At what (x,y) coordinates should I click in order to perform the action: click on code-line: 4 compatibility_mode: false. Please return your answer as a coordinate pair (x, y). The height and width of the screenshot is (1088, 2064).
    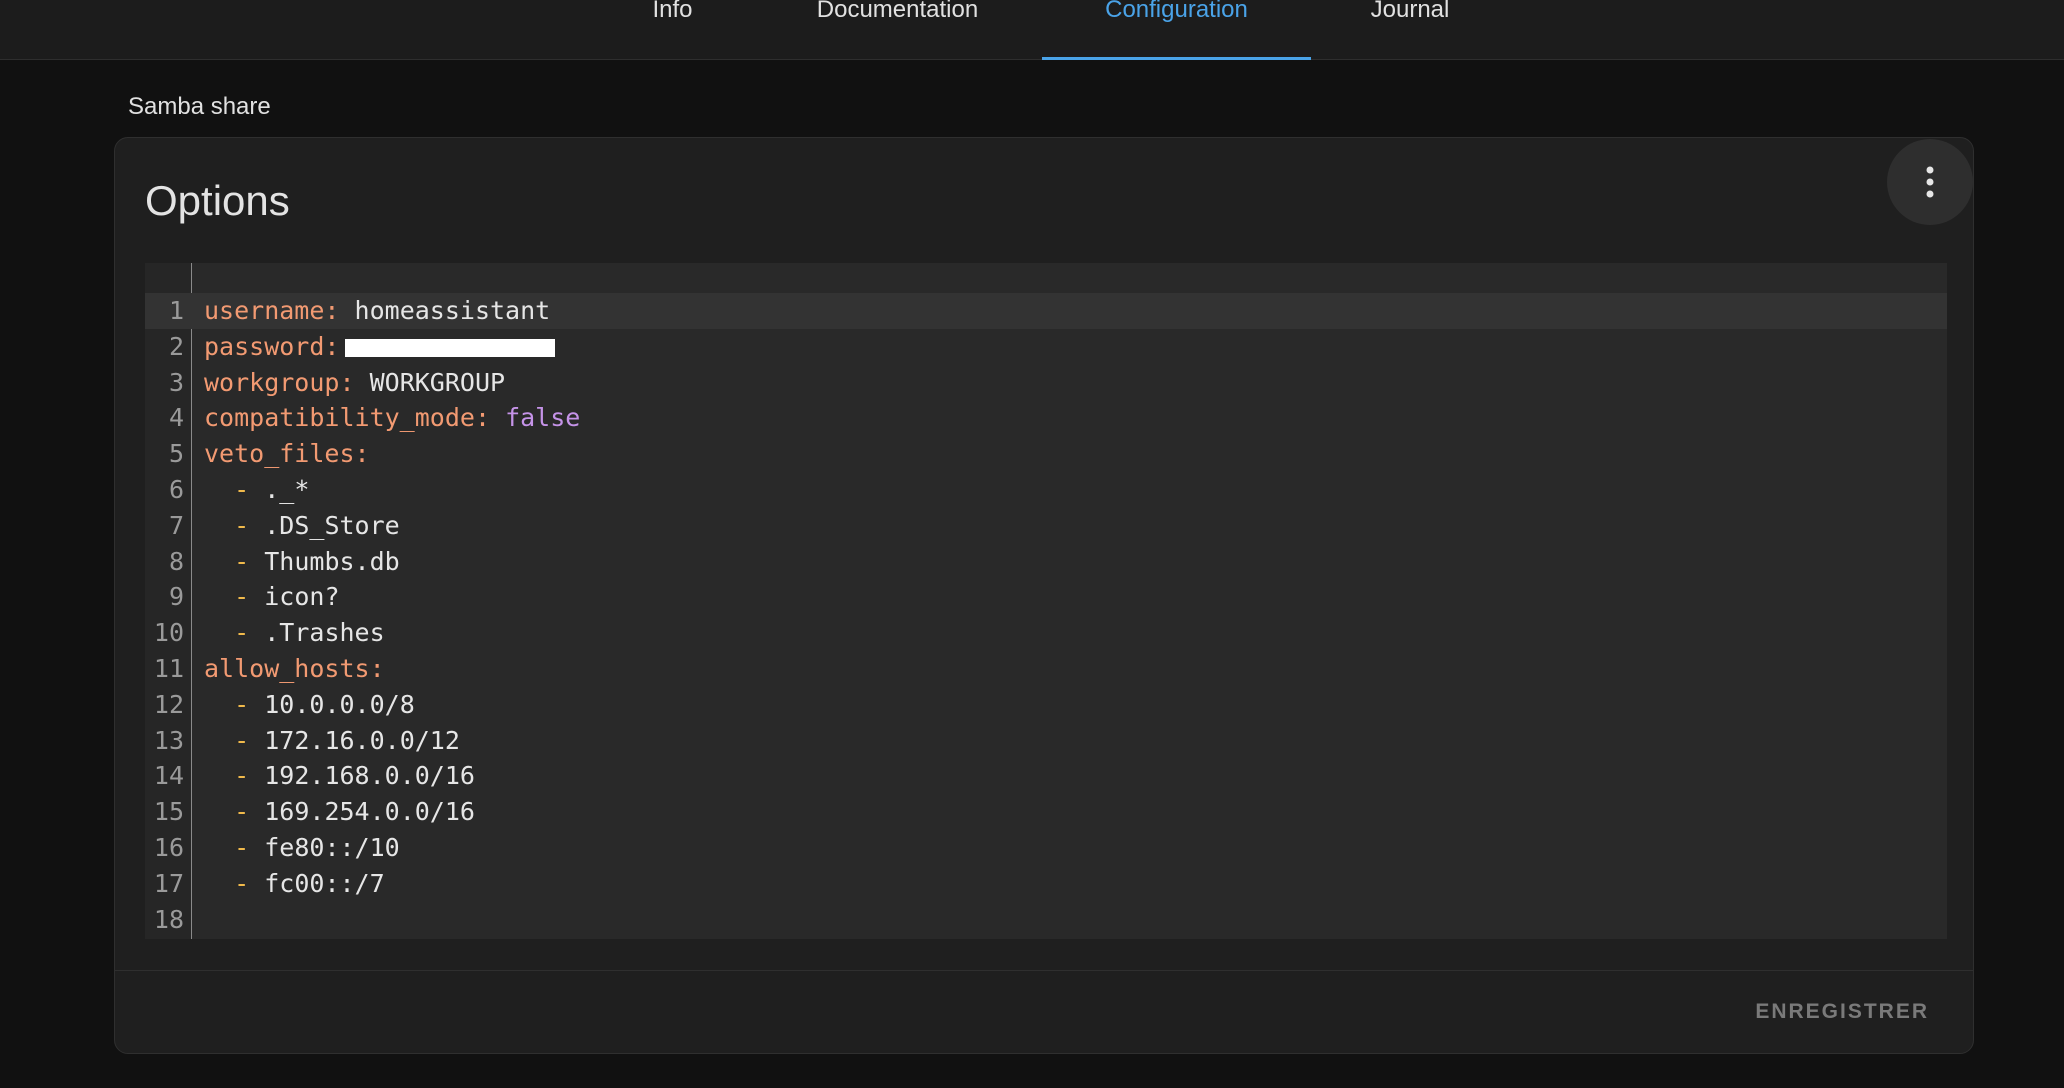
    Looking at the image, I should click on (1046, 418).